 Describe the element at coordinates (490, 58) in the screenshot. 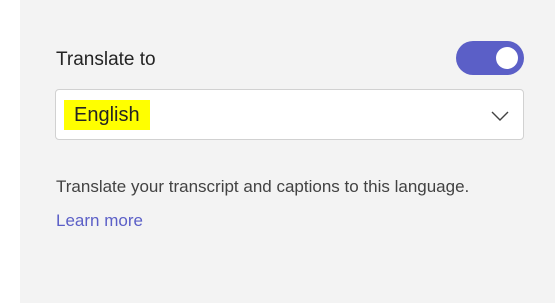

I see `translate-toggle` at that location.